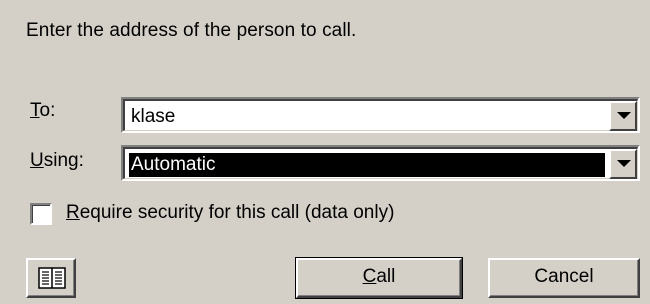 The width and height of the screenshot is (650, 304). Describe the element at coordinates (41, 214) in the screenshot. I see `require-security-checkbox` at that location.